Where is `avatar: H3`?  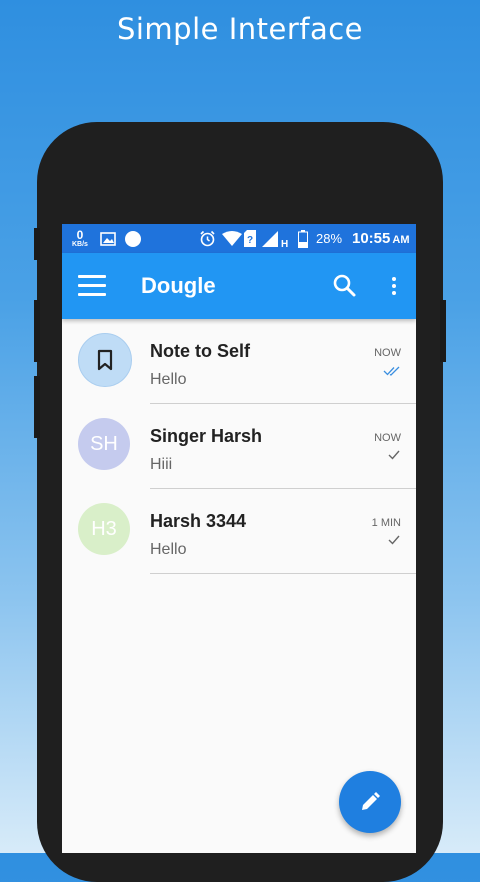 avatar: H3 is located at coordinates (104, 529).